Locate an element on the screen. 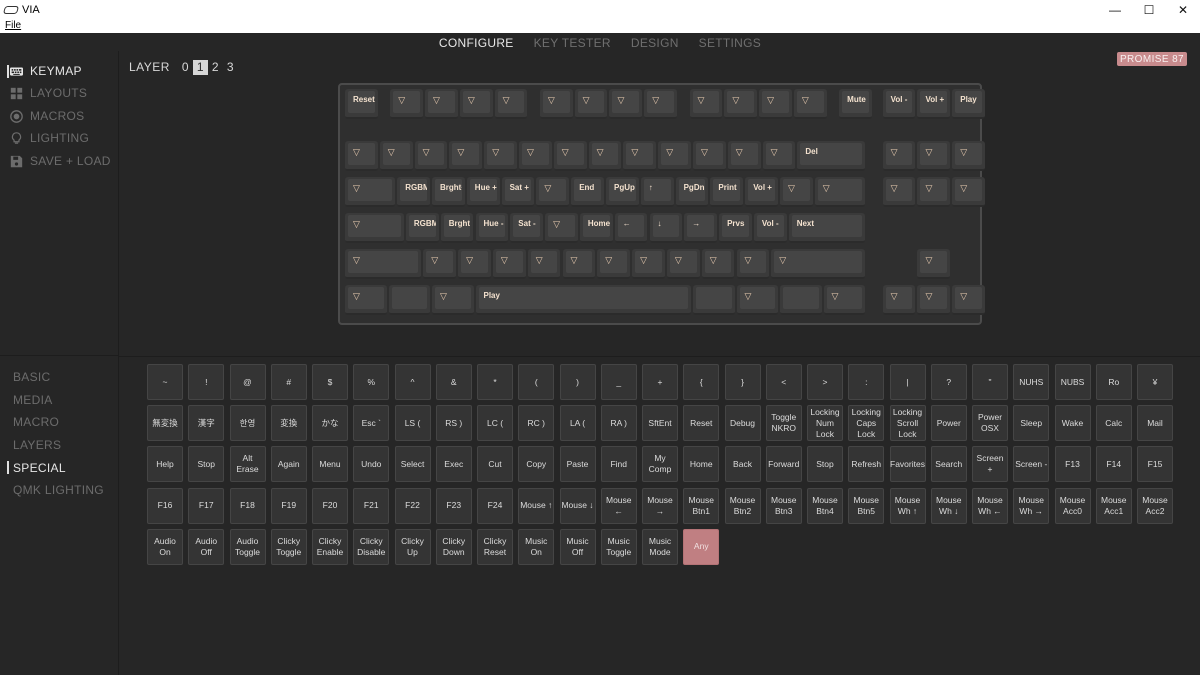  keycode-button: Undo is located at coordinates (371, 464).